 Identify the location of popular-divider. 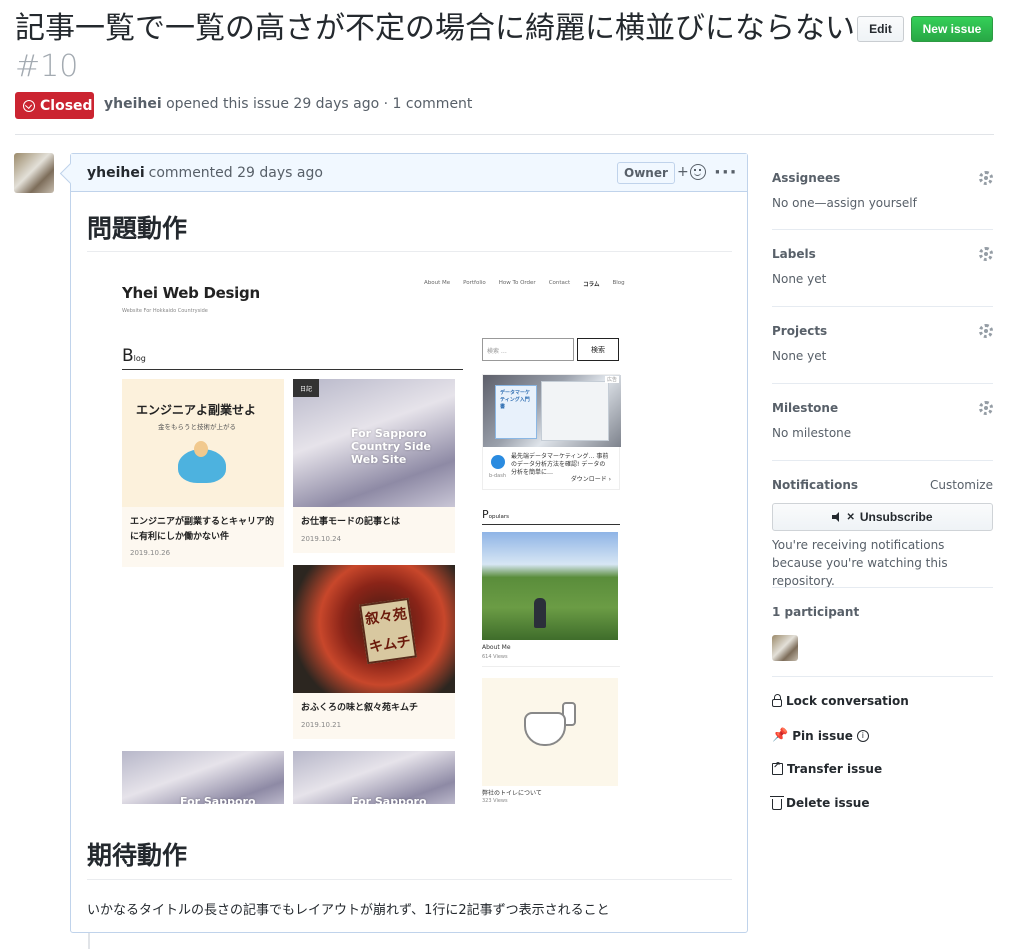
(551, 666).